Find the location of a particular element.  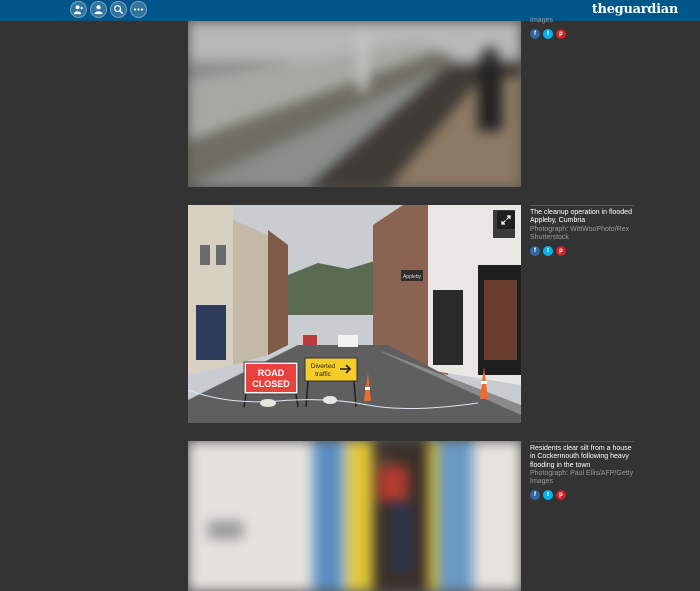

photo-1-caption: Images f t p is located at coordinates (582, 28).